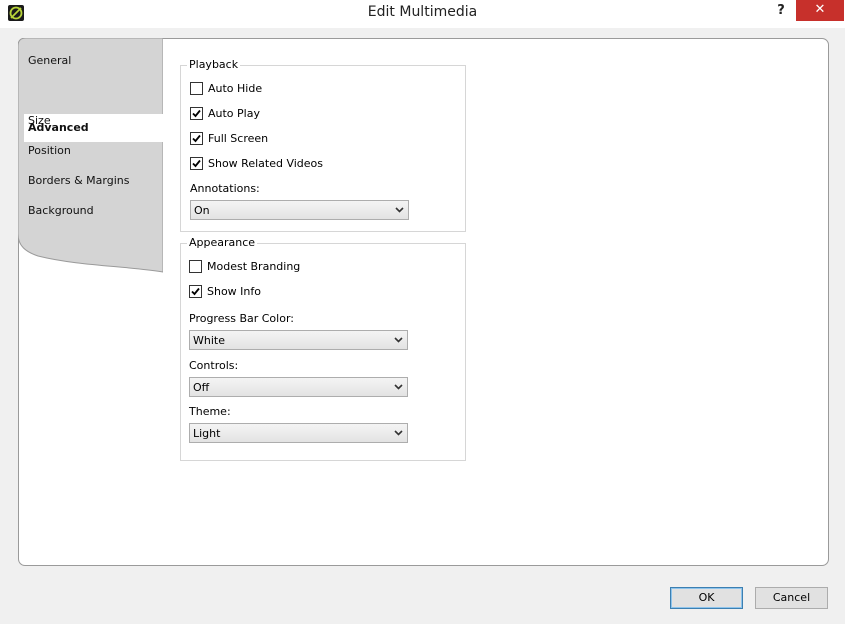 The image size is (845, 624). Describe the element at coordinates (214, 365) in the screenshot. I see `controls-label: Controls:` at that location.